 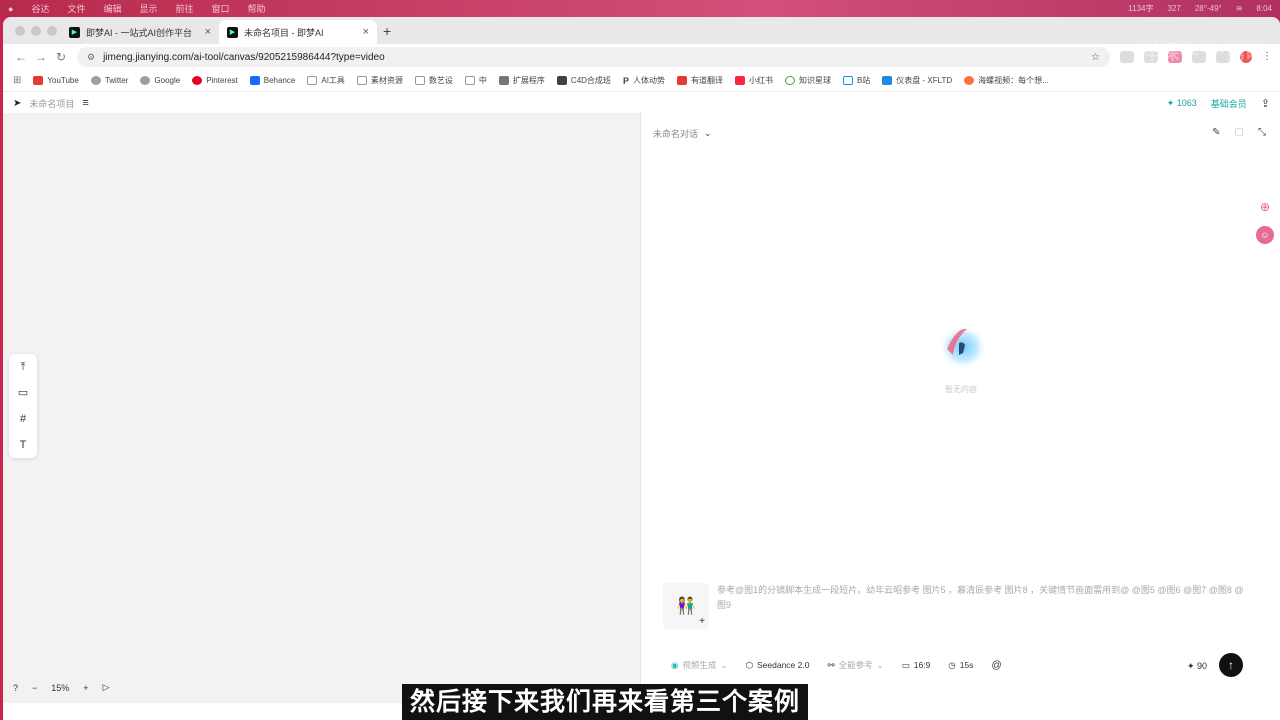 I want to click on collapse-icon: ⤡, so click(x=1262, y=132).